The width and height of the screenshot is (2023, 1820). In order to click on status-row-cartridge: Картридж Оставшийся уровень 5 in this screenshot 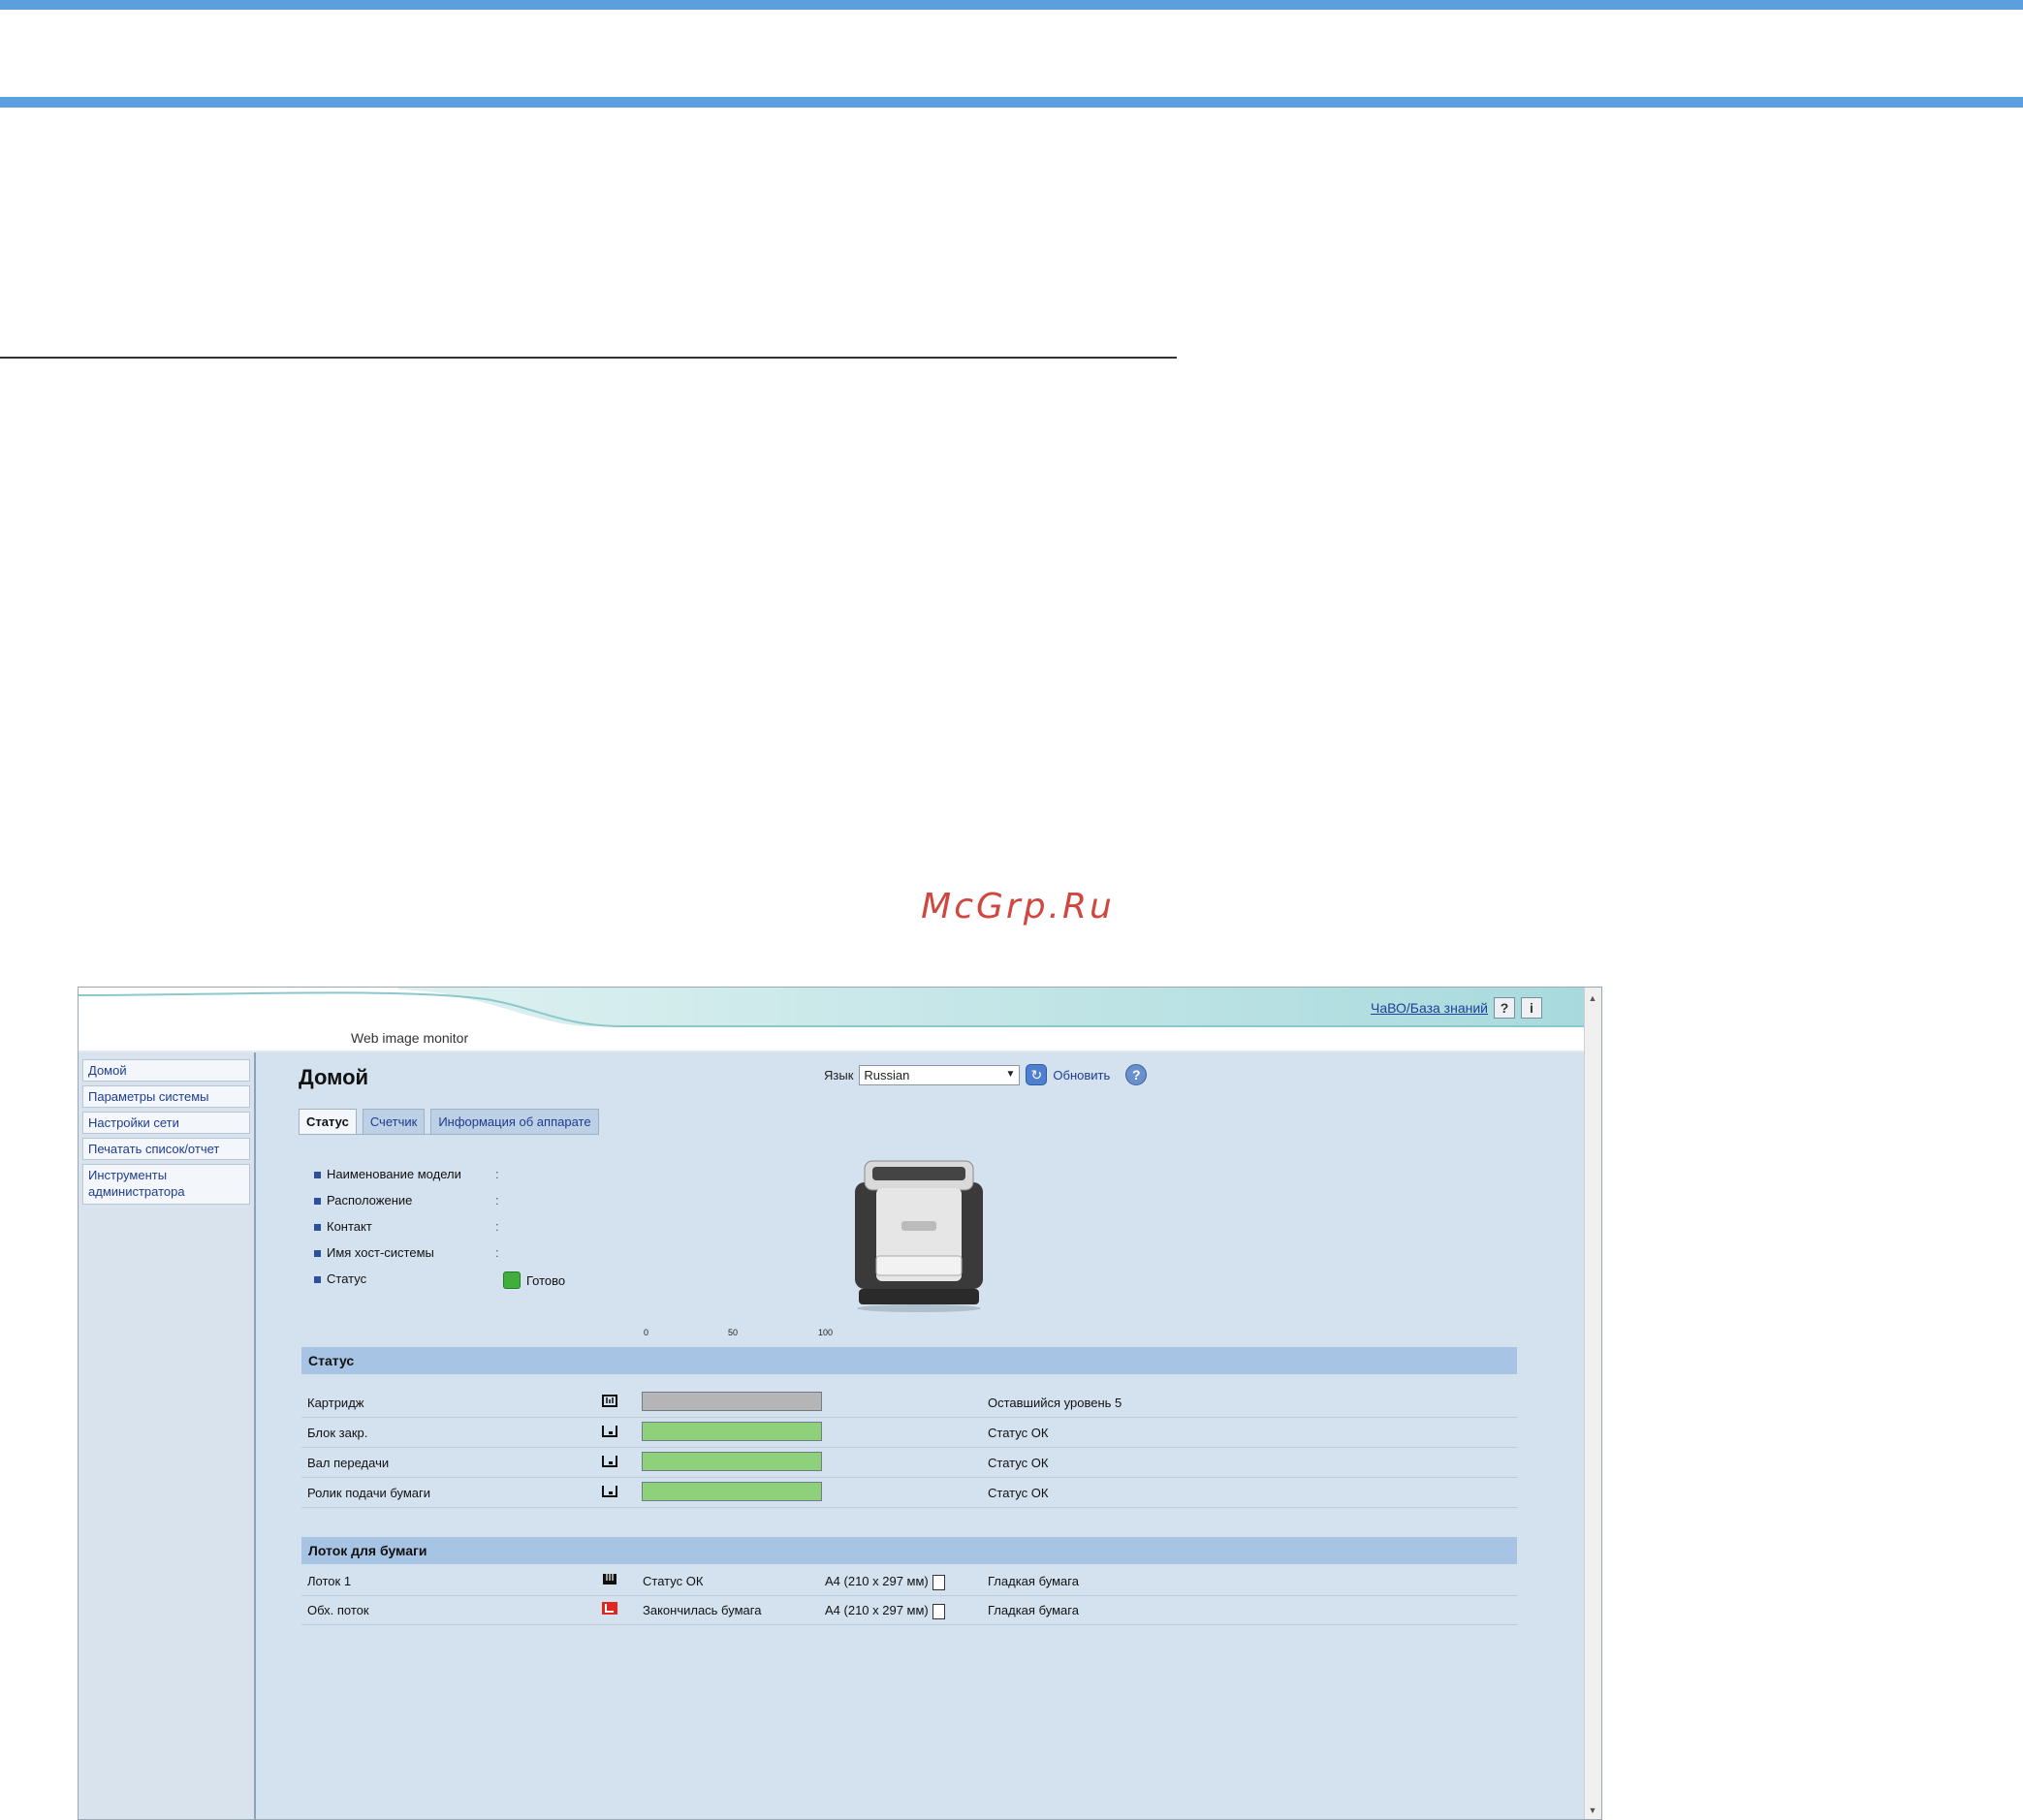, I will do `click(909, 1403)`.